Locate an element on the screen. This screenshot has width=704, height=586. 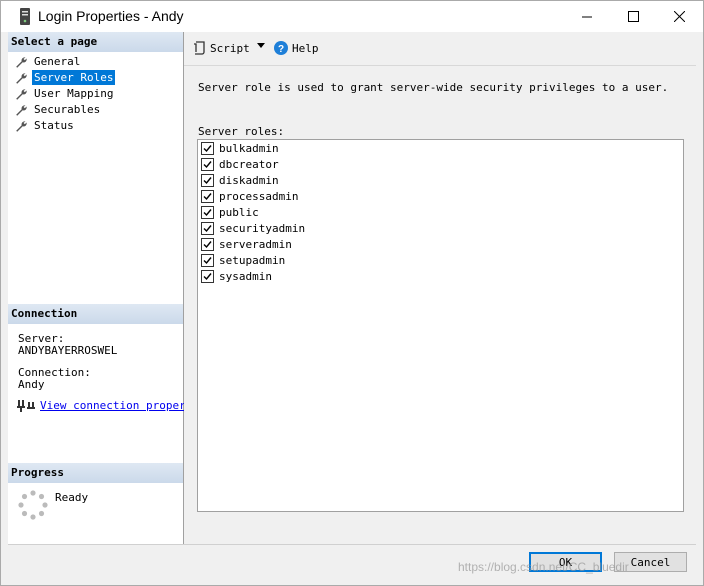
role-item-processadmin: processadmin is located at coordinates (249, 196).